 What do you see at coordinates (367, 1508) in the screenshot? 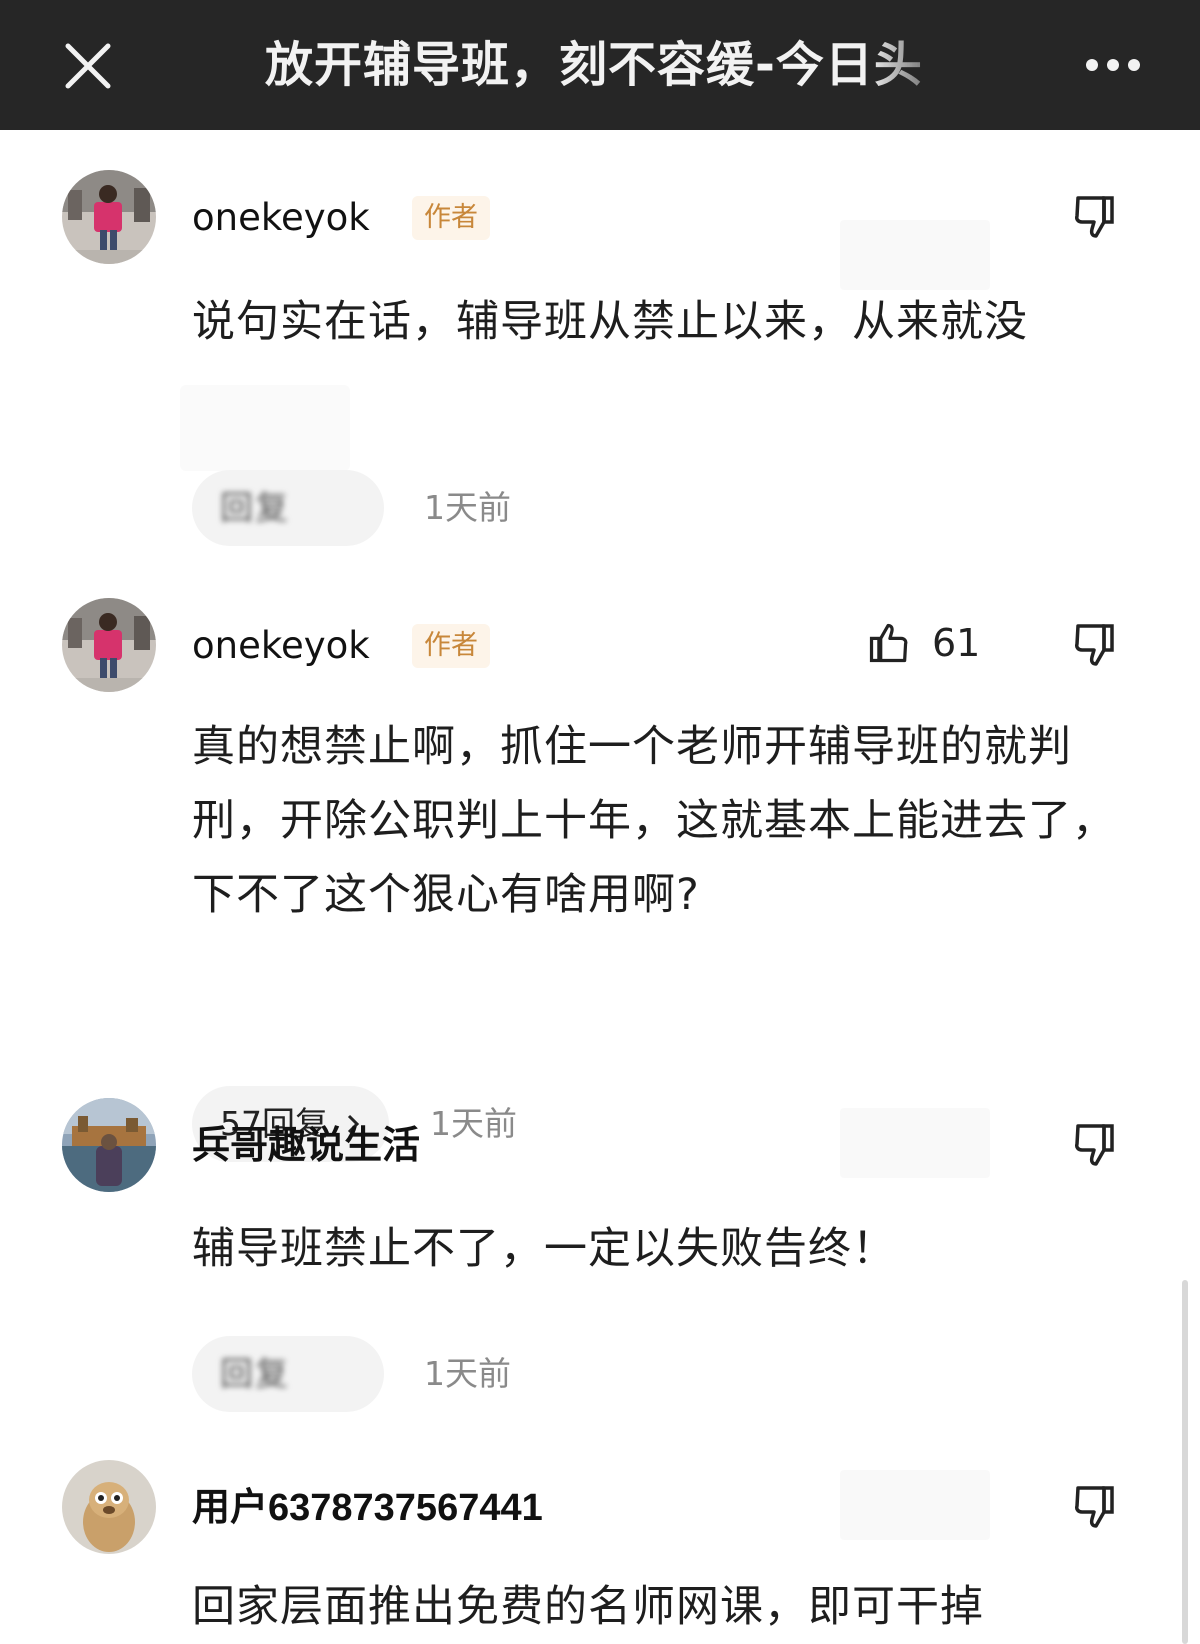
I see `username: 用户6378737567441` at bounding box center [367, 1508].